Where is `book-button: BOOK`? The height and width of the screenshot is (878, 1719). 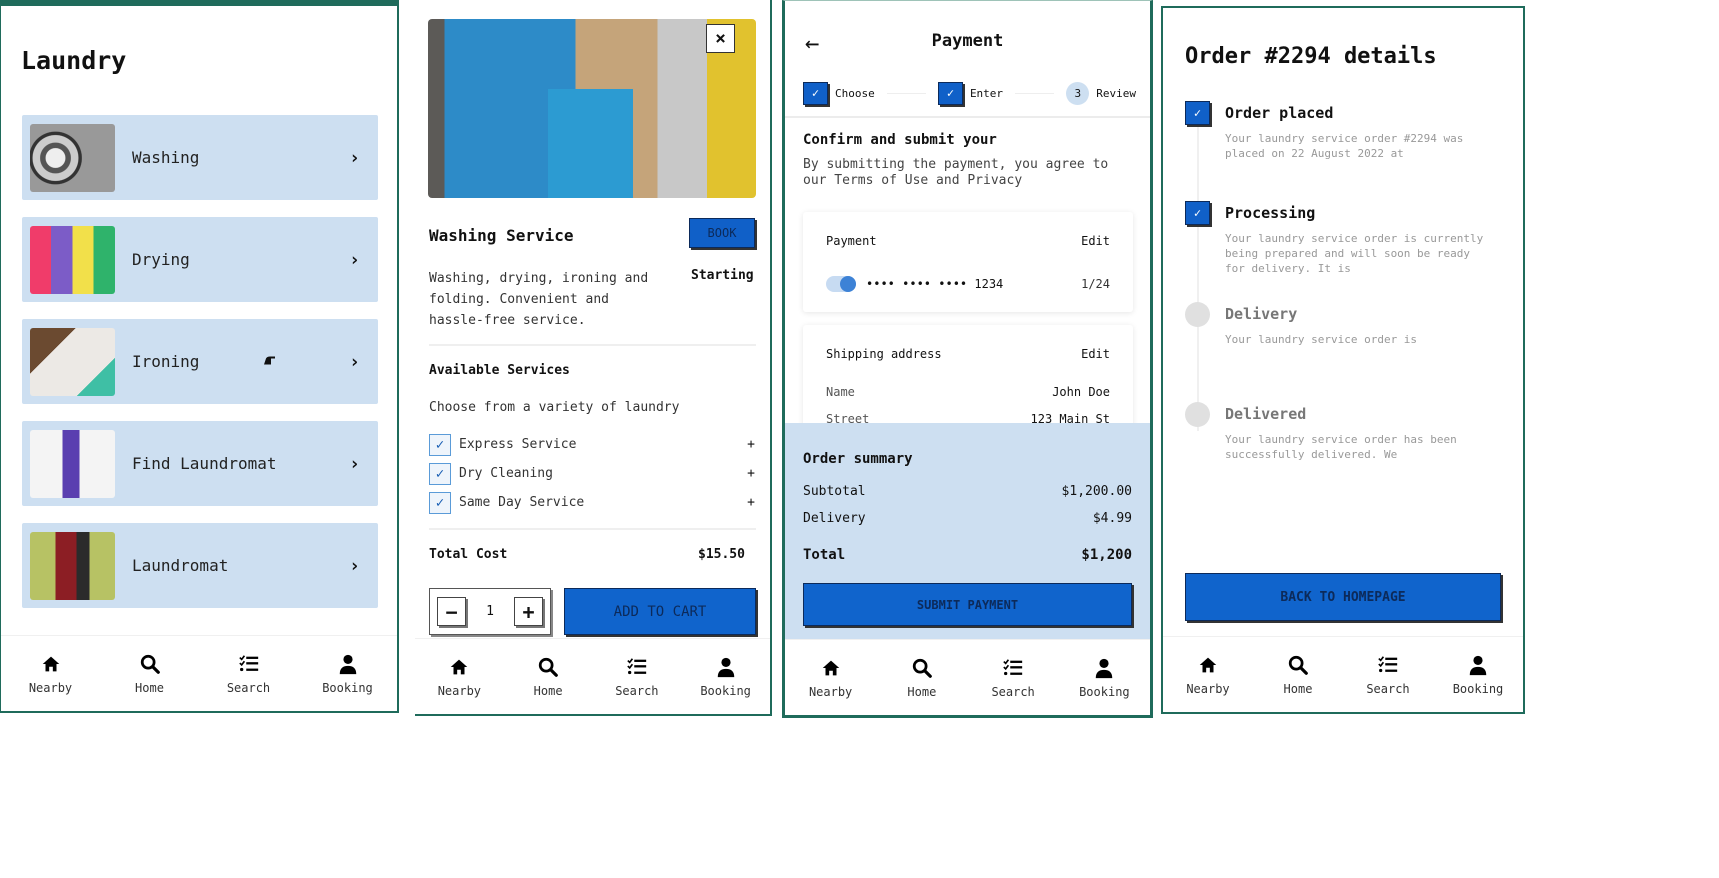
book-button: BOOK is located at coordinates (722, 233).